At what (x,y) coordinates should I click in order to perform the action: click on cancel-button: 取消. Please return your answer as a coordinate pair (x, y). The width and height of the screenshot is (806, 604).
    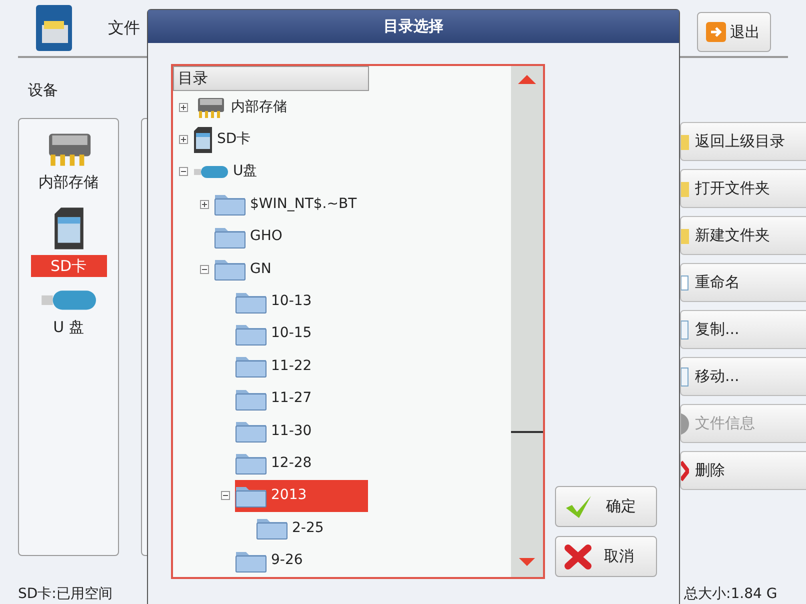
    Looking at the image, I should click on (606, 556).